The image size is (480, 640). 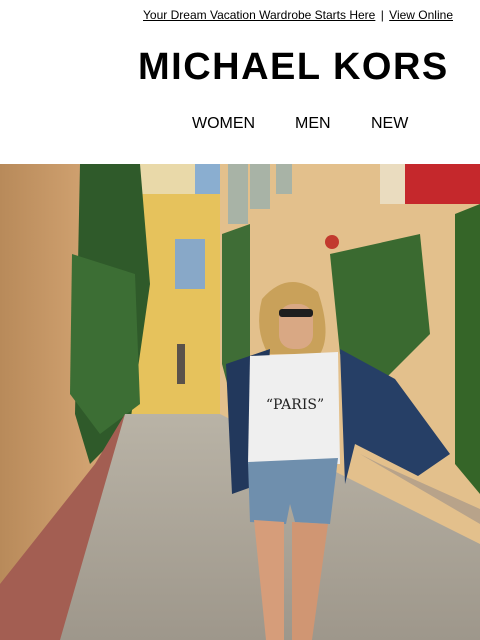 I want to click on nav-men: MEN, so click(x=313, y=124).